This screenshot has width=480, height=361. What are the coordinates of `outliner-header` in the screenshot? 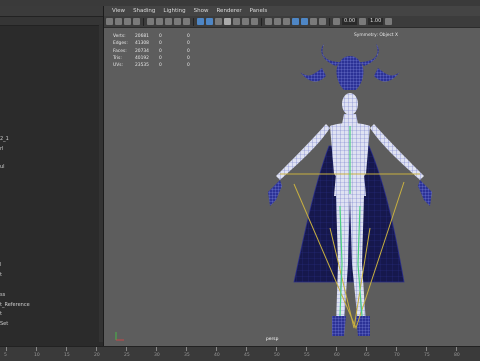 It's located at (51, 11).